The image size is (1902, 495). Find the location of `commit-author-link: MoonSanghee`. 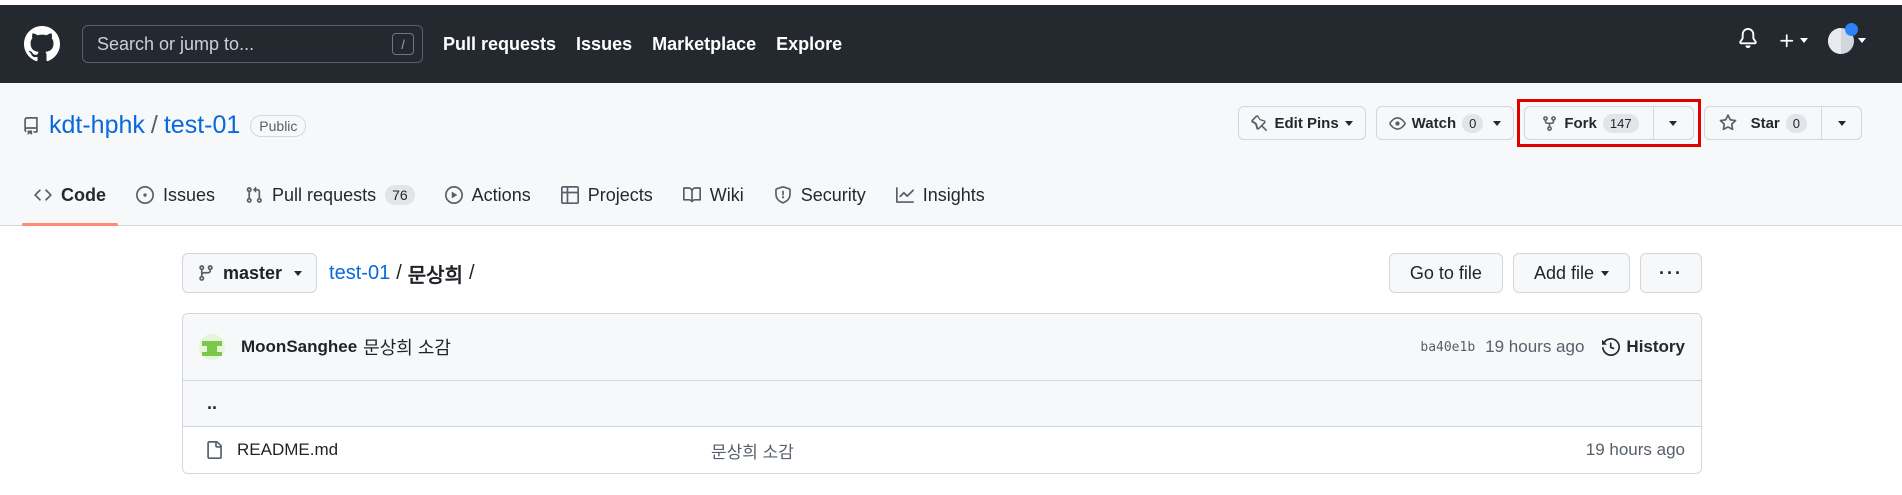

commit-author-link: MoonSanghee is located at coordinates (299, 347).